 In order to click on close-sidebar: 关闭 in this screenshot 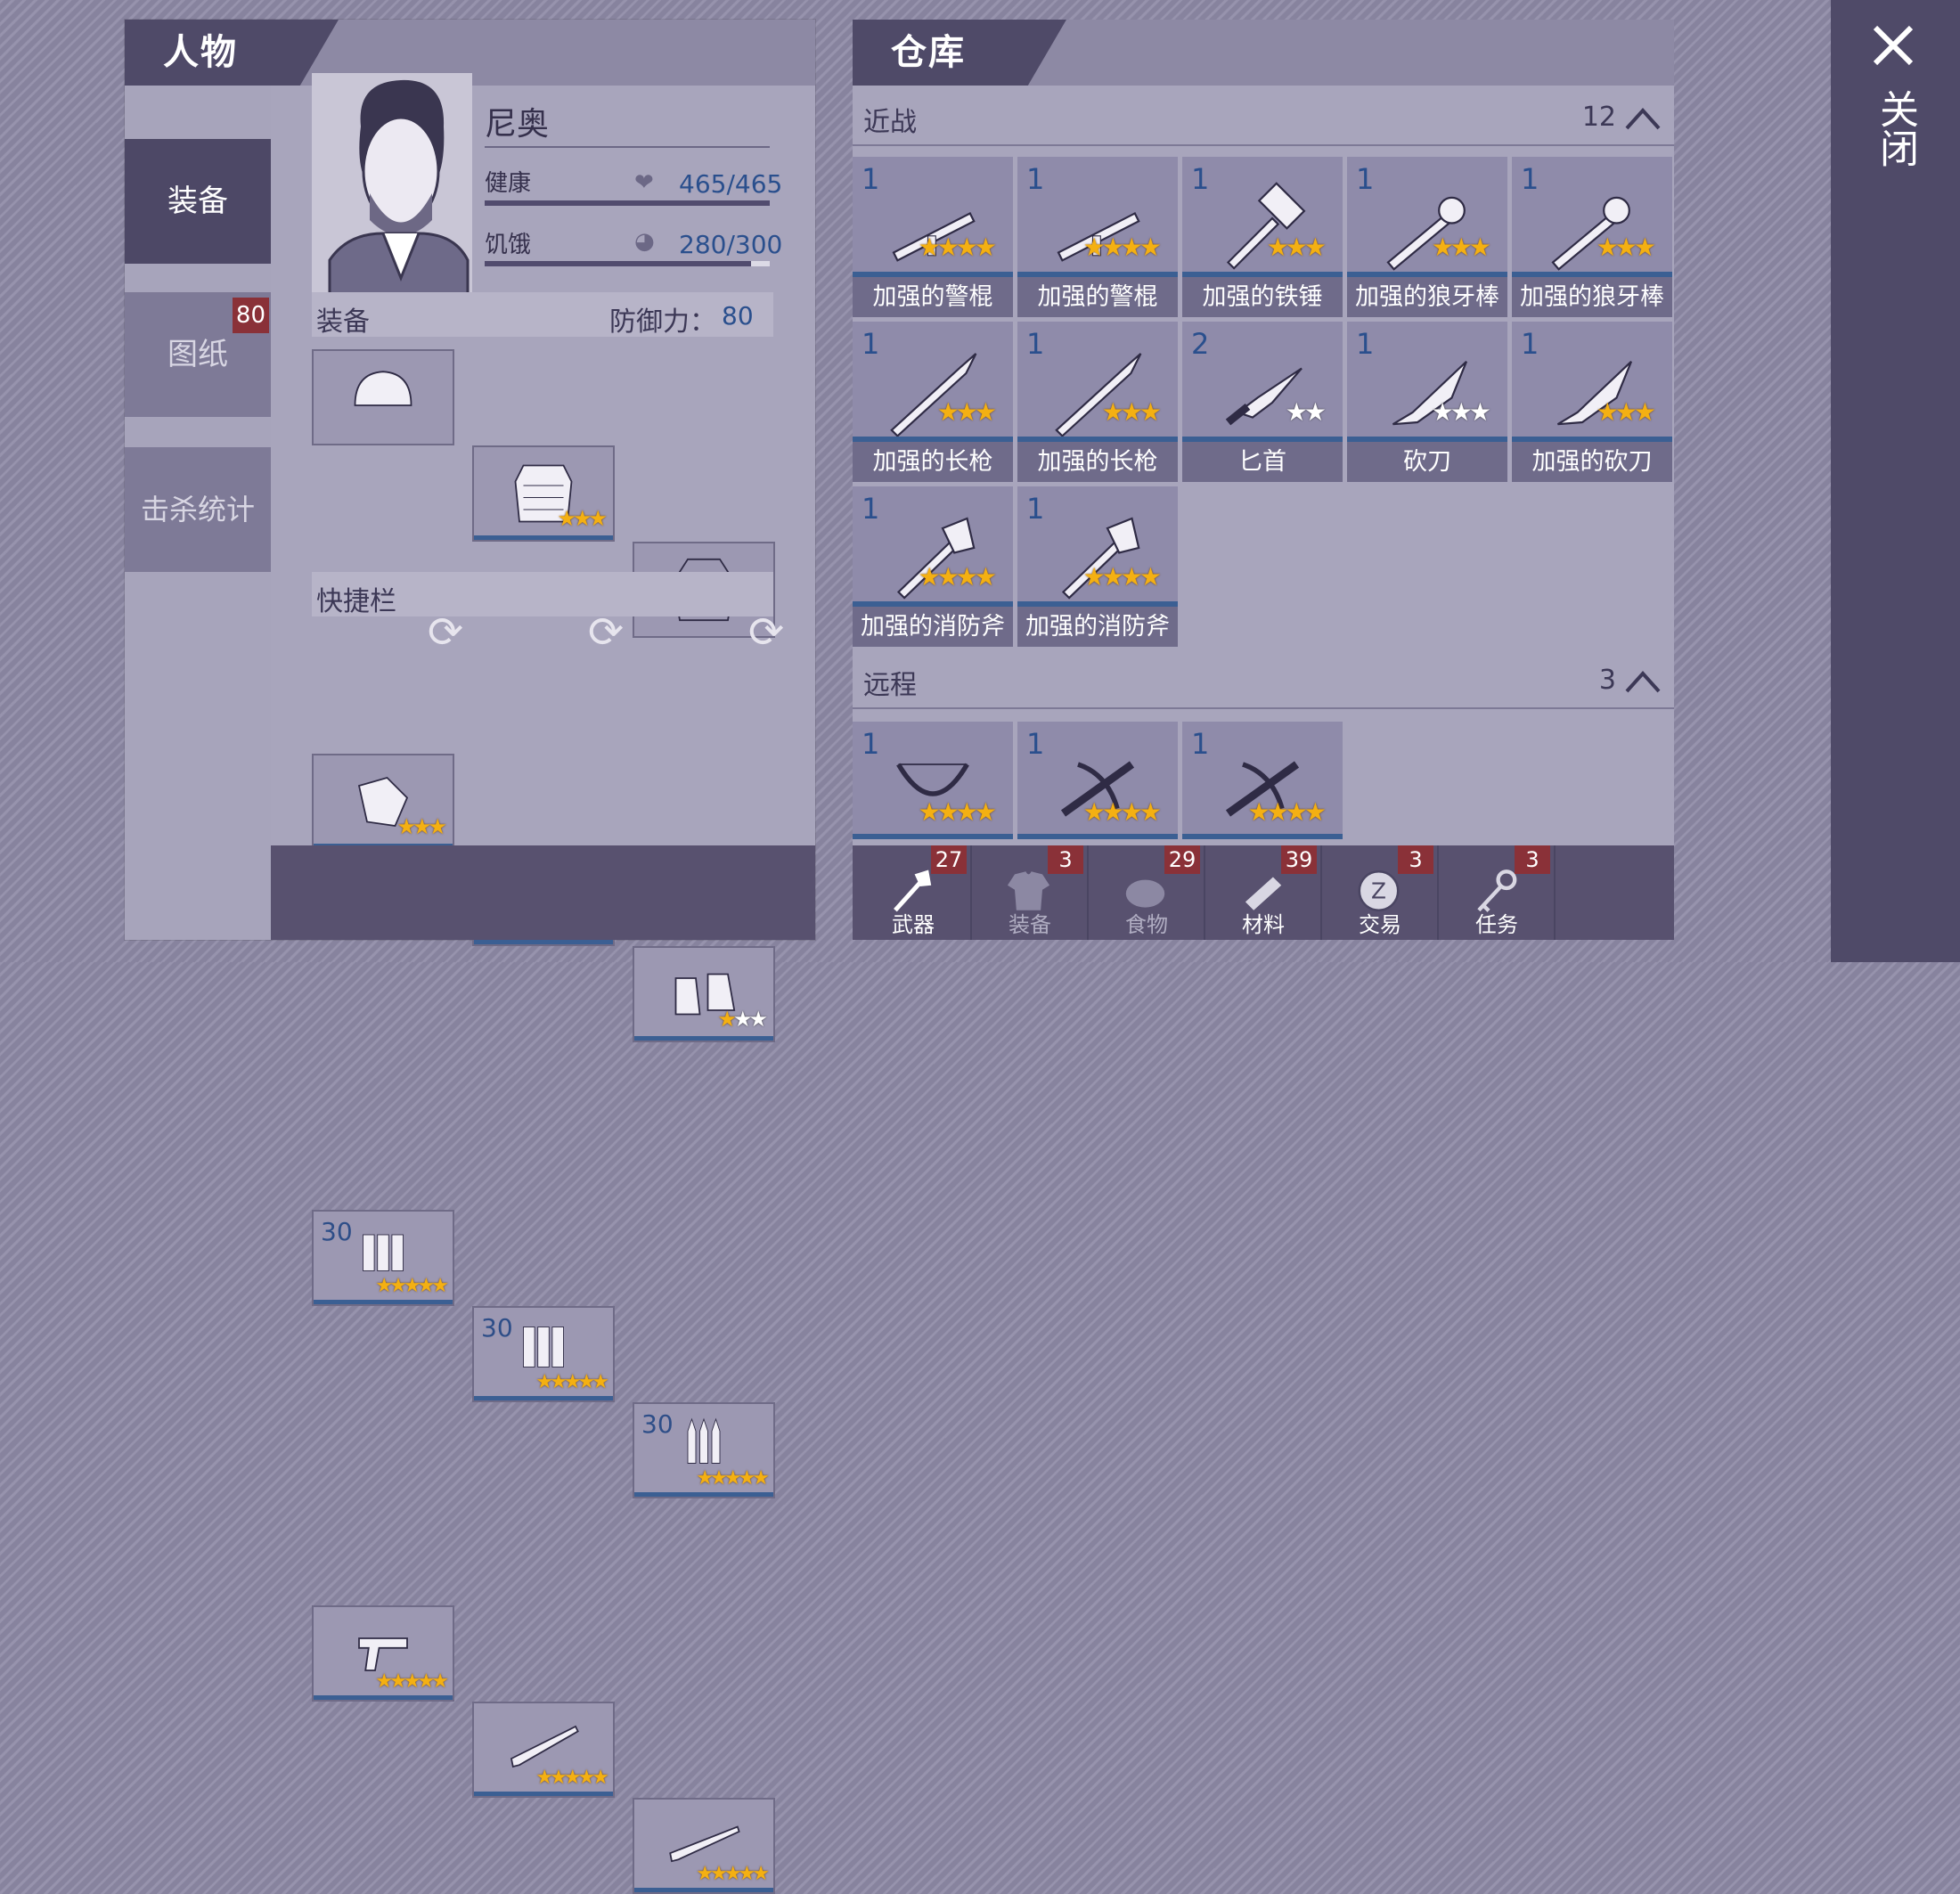, I will do `click(1895, 481)`.